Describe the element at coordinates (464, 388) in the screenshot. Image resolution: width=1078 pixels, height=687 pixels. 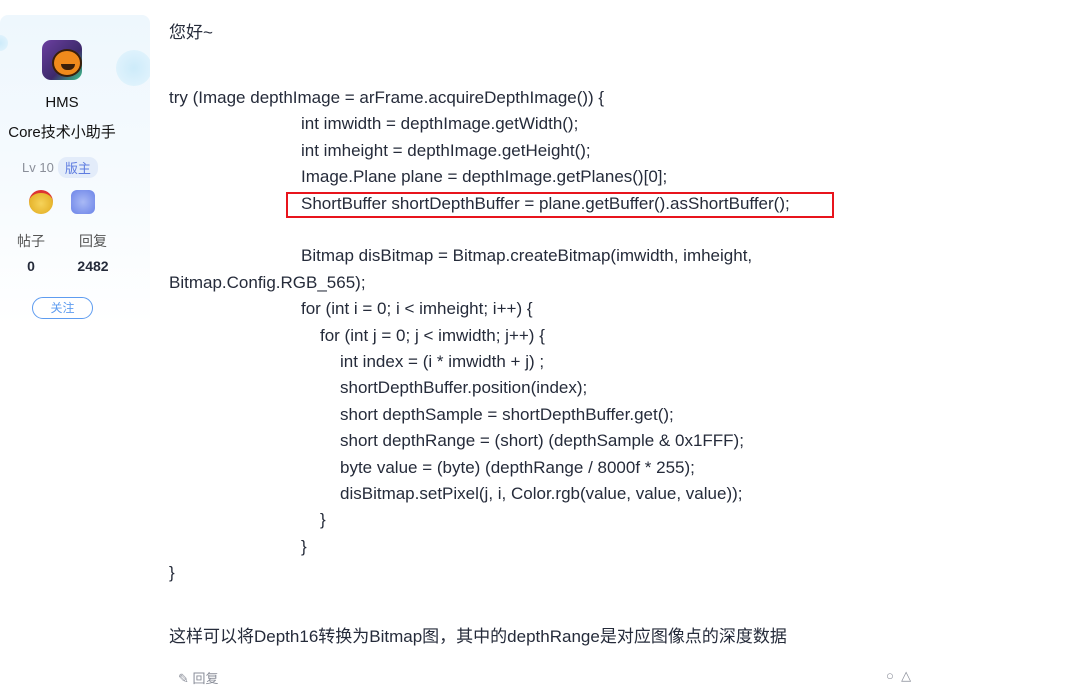
I see `code-line: shortDepthBuffer.position(index);` at that location.